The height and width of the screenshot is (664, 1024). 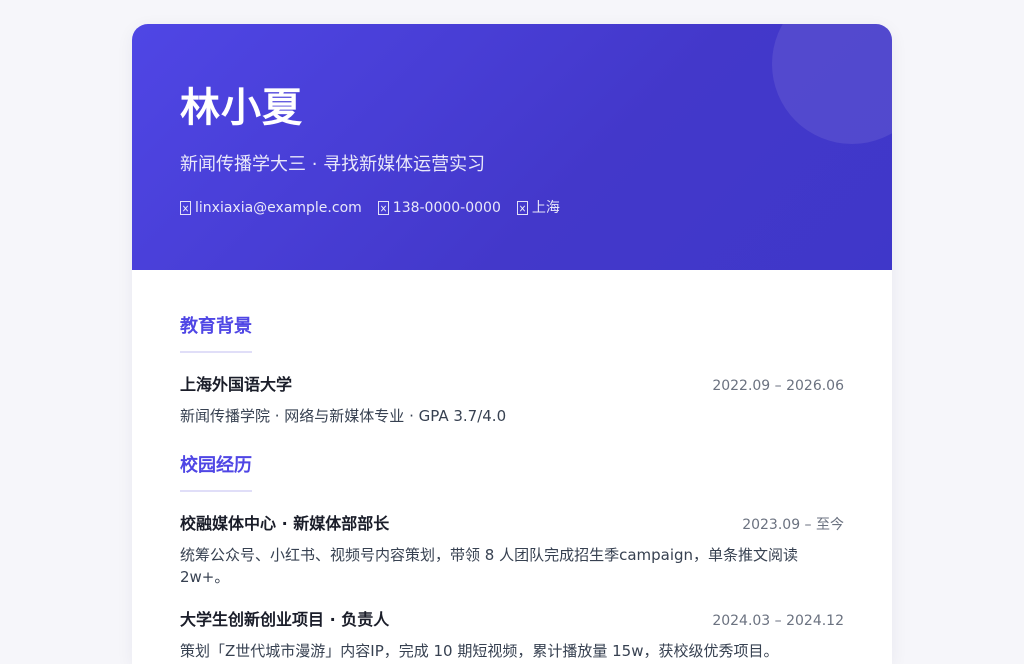 I want to click on contact-location-text: 上海, so click(x=545, y=208).